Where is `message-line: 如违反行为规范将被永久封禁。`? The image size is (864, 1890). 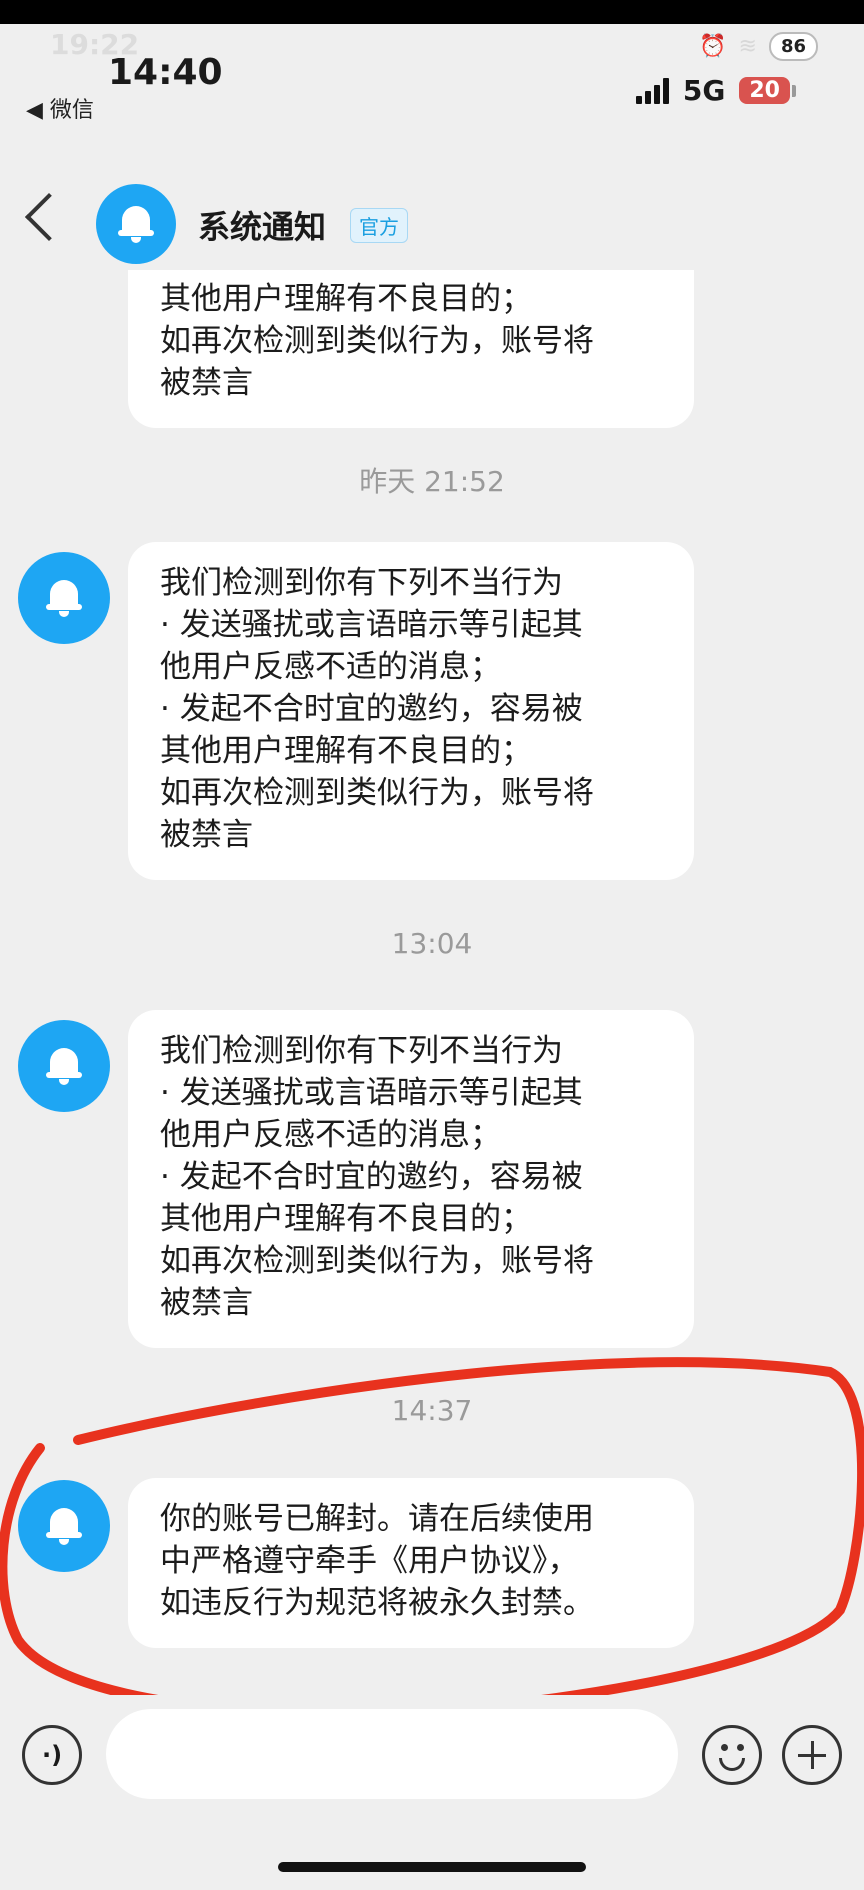 message-line: 如违反行为规范将被永久封禁。 is located at coordinates (377, 1603).